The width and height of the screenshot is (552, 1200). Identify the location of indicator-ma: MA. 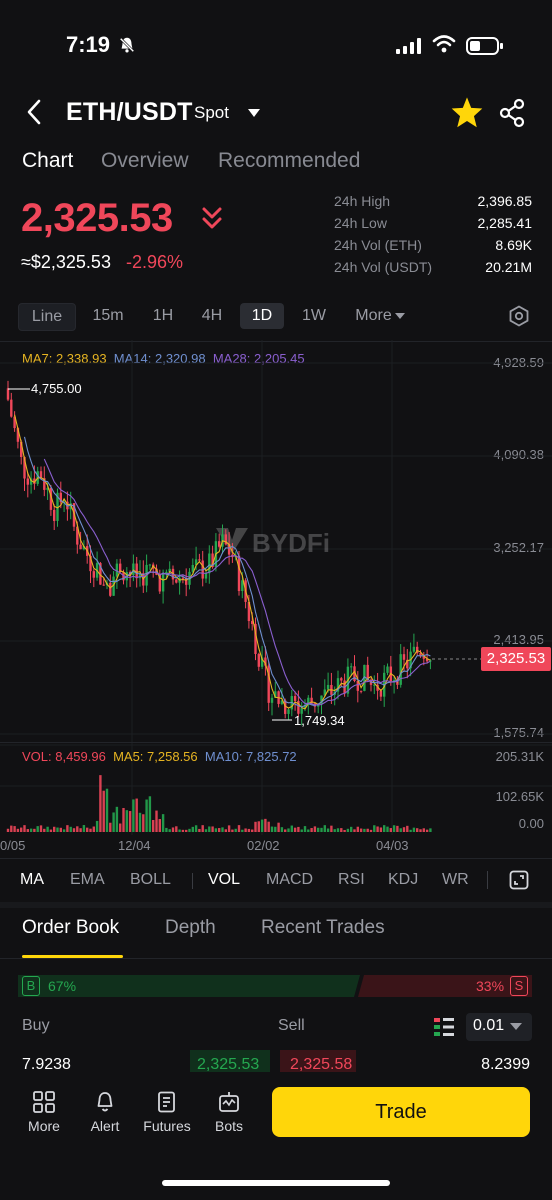
(32, 880).